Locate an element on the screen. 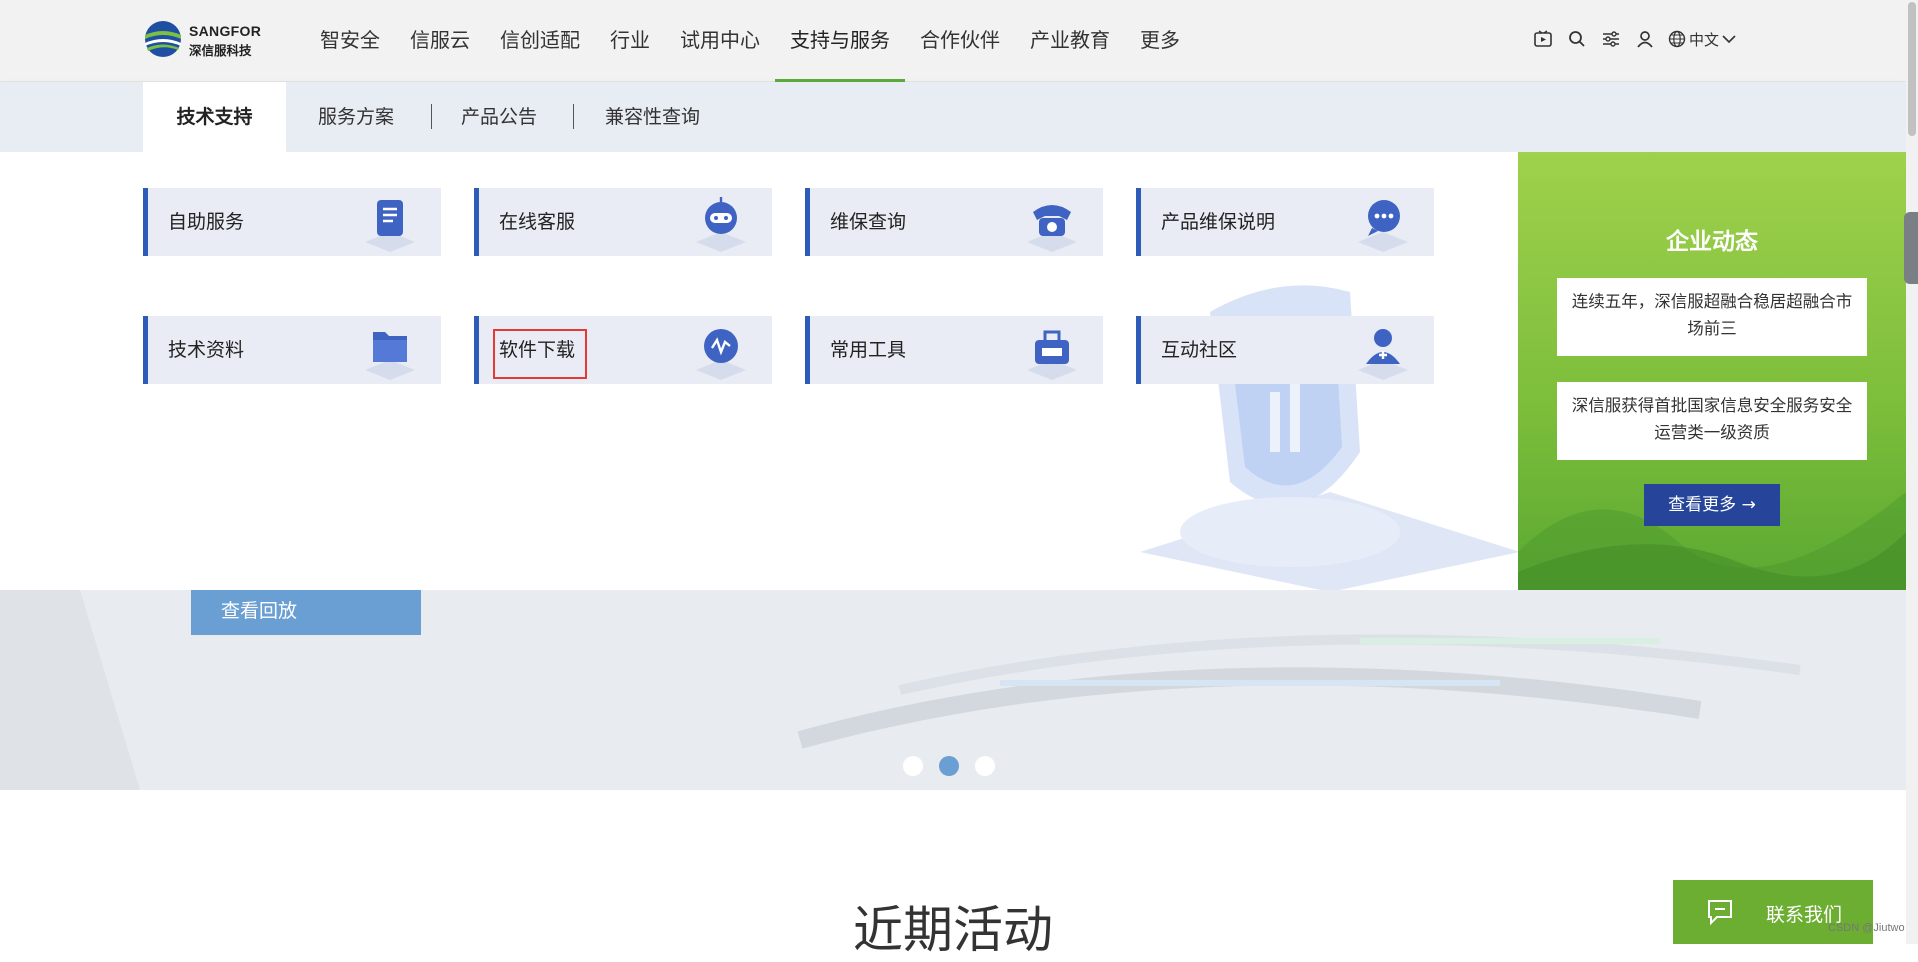  carousel-dot-active is located at coordinates (949, 766).